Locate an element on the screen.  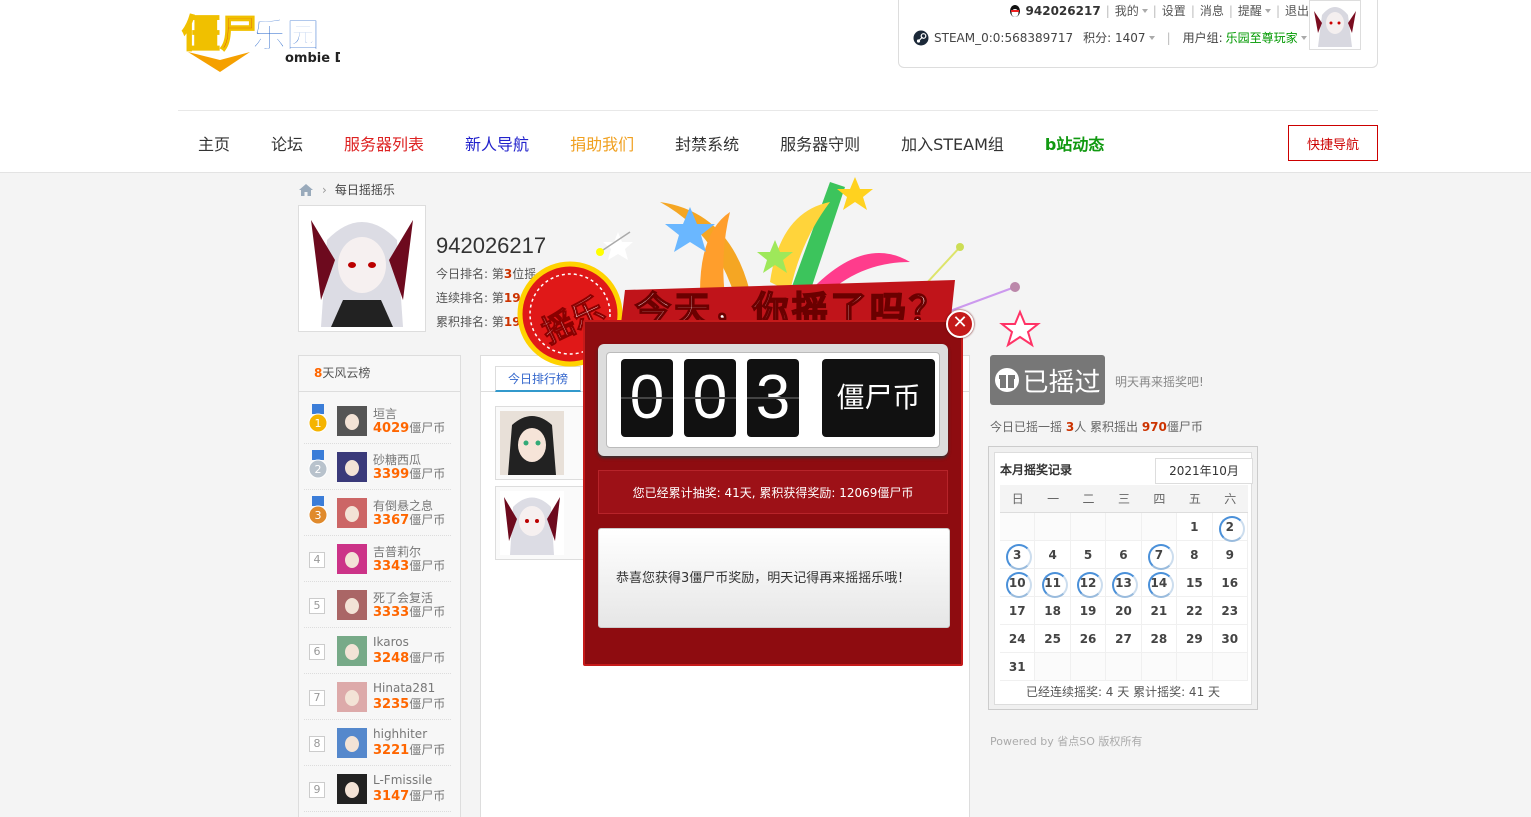
leaderboard-row: 6 Ikaros 3248僵尸币 is located at coordinates (377, 651).